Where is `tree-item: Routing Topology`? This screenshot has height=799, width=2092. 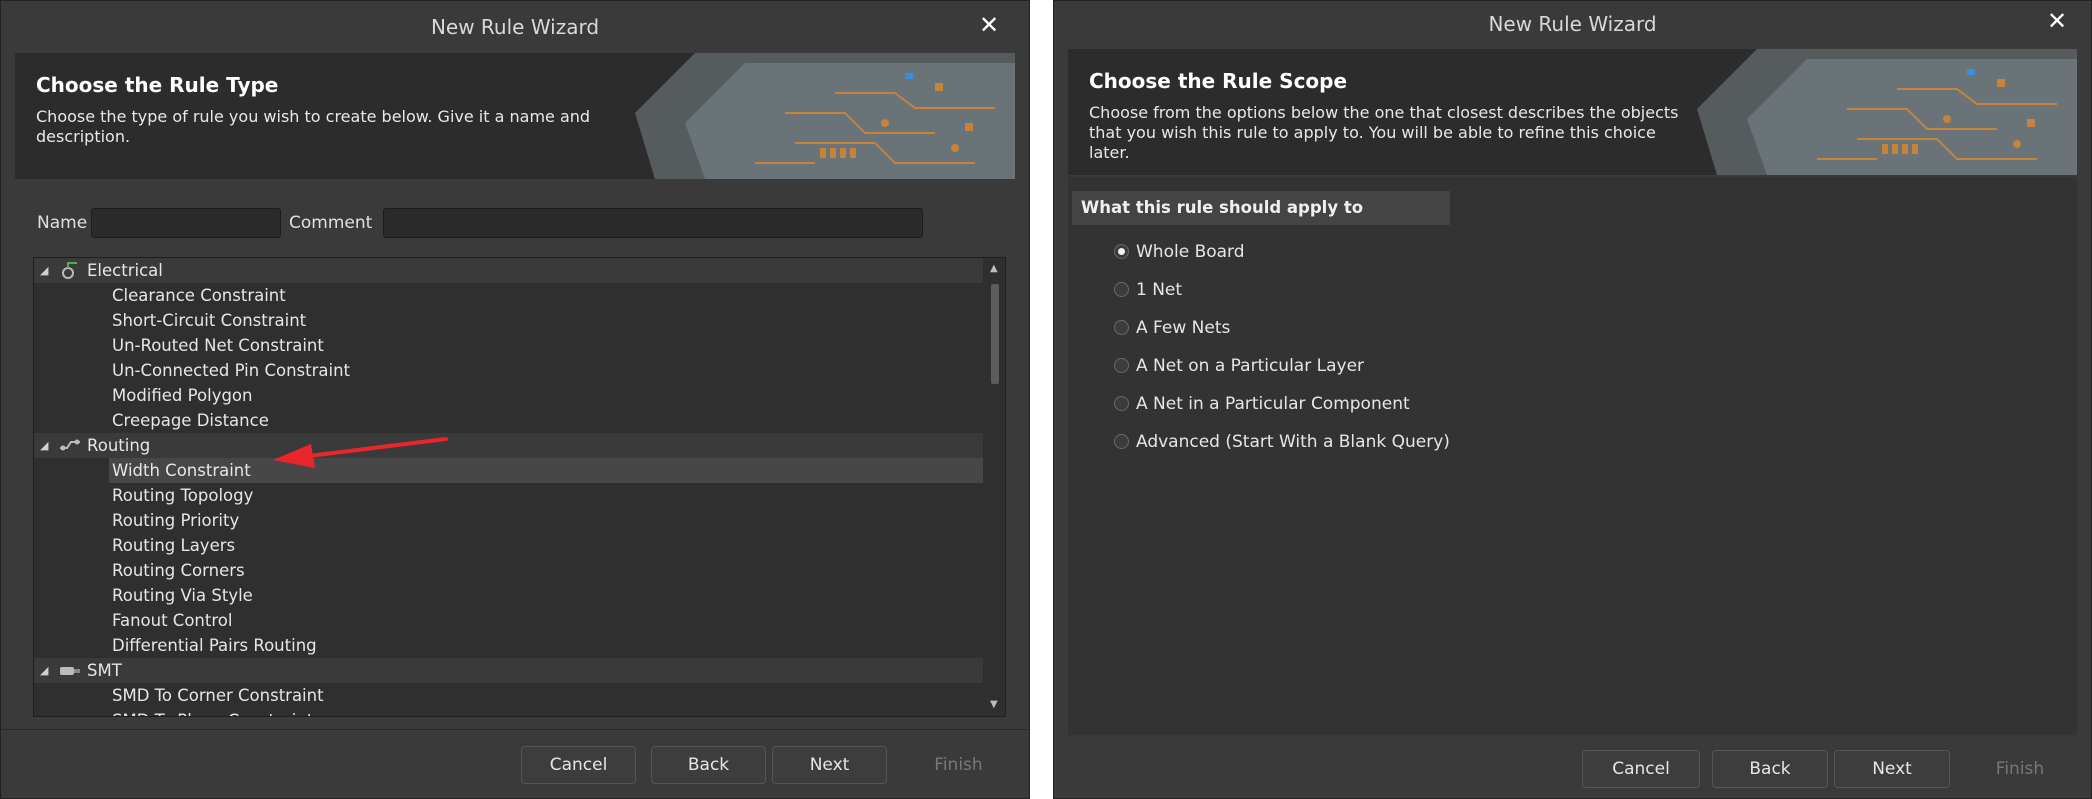
tree-item: Routing Topology is located at coordinates (508, 495).